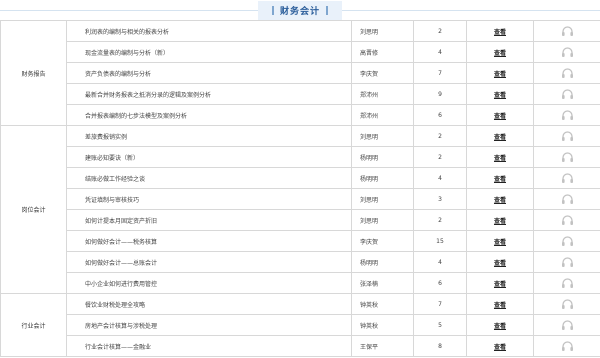 The width and height of the screenshot is (600, 358). Describe the element at coordinates (209, 157) in the screenshot. I see `course-title: 建账必知要诀（新）` at that location.